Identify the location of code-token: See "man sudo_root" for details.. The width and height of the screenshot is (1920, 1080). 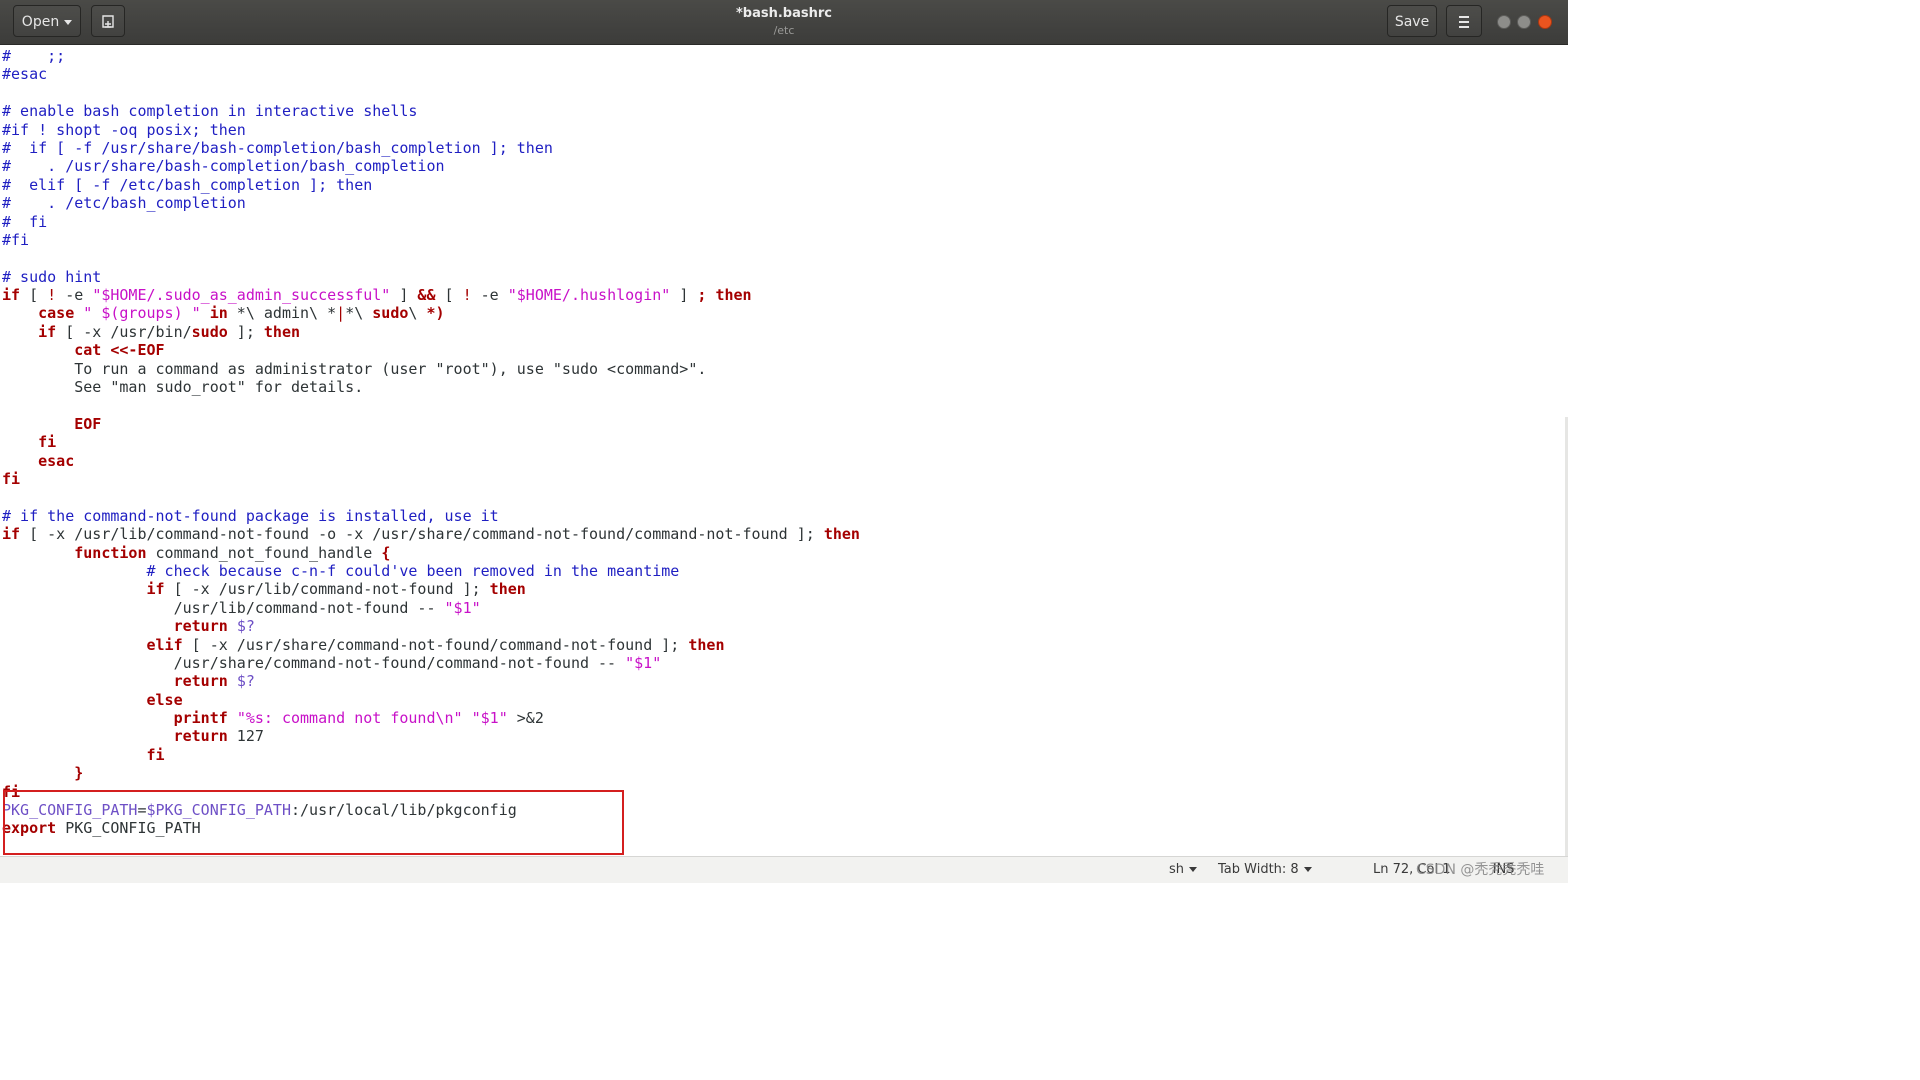
(183, 387).